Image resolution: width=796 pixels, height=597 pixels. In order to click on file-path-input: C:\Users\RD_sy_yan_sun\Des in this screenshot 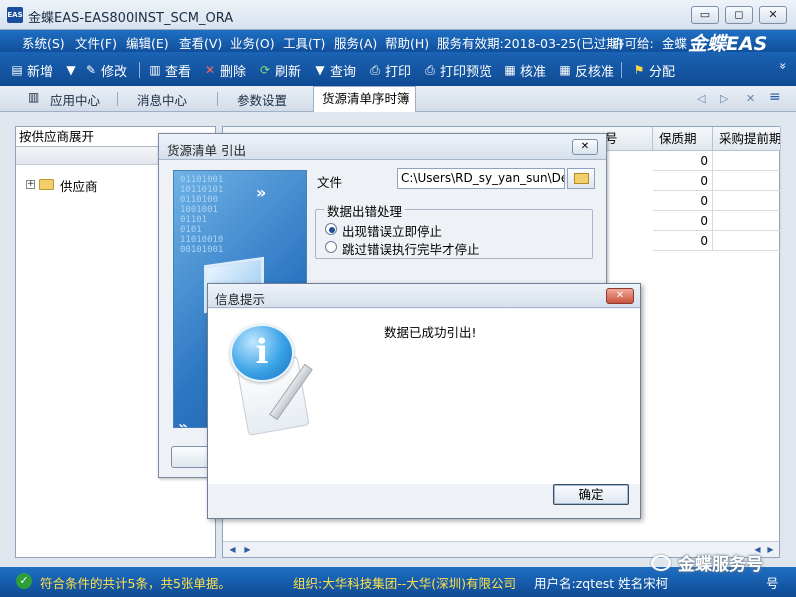, I will do `click(481, 178)`.